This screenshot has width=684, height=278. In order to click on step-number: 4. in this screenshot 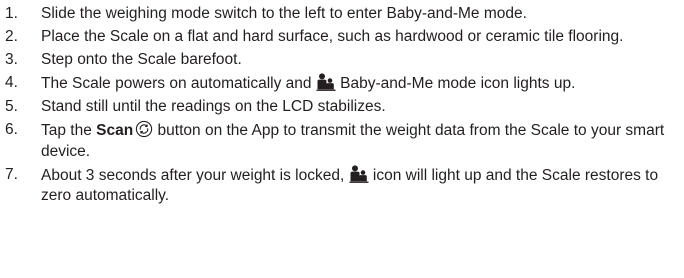, I will do `click(11, 82)`.